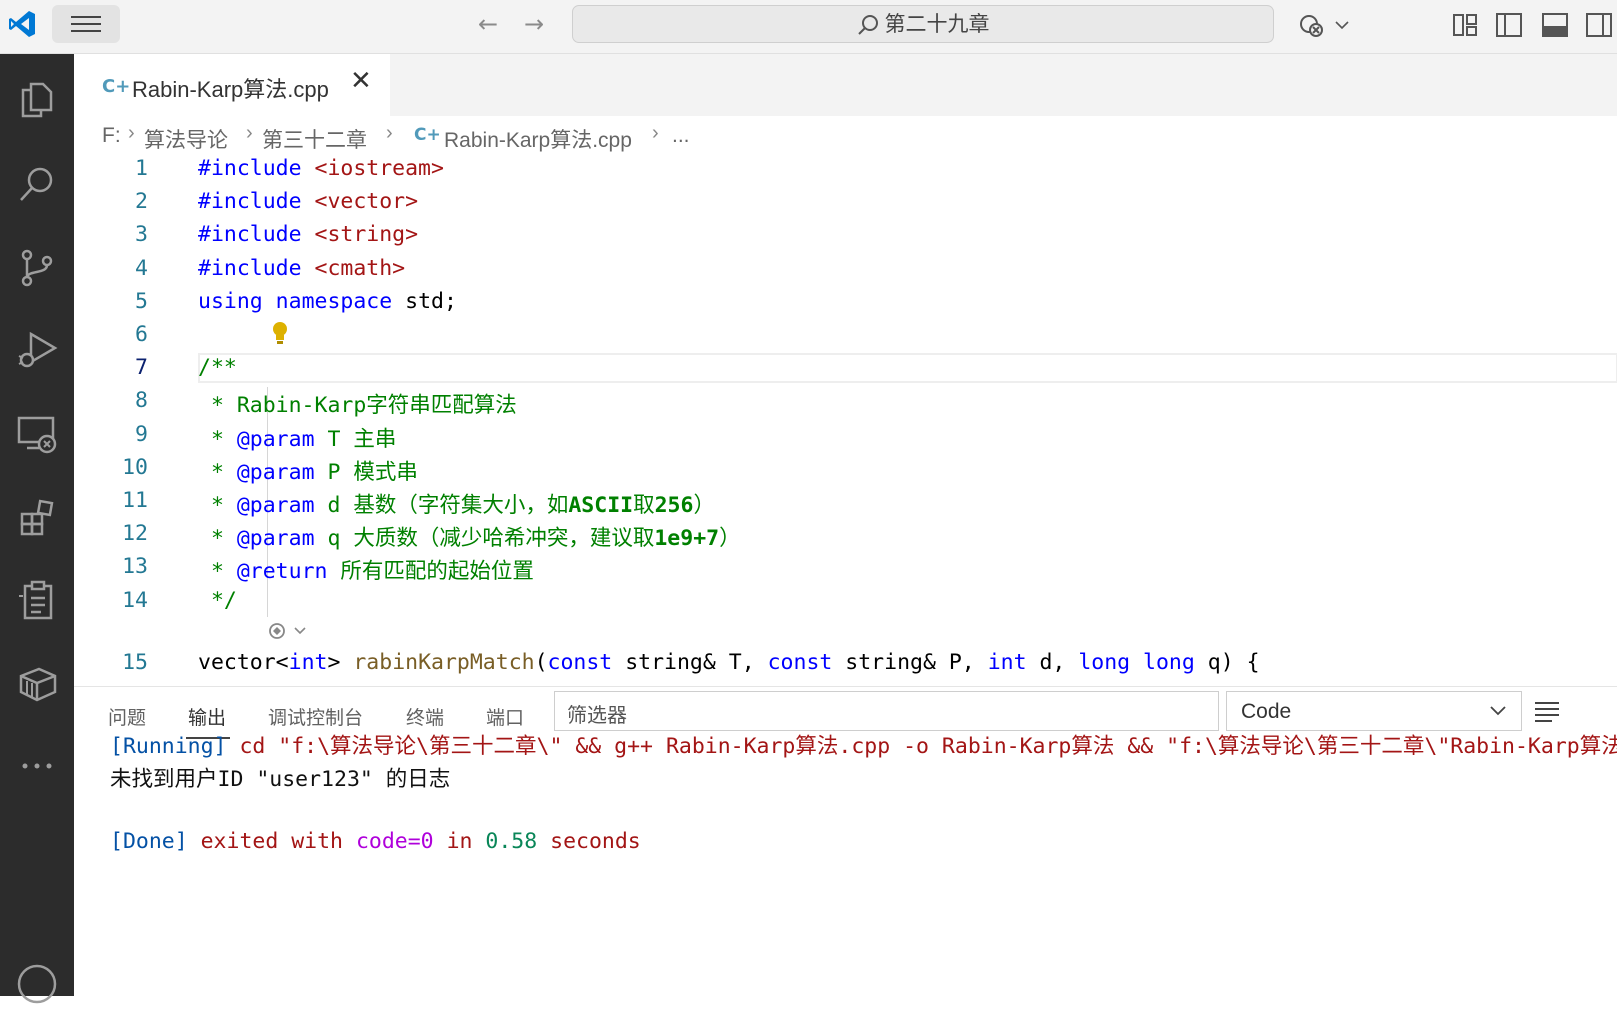 Image resolution: width=1617 pixels, height=1014 pixels. What do you see at coordinates (179, 600) in the screenshot?
I see `code-line: 14 */` at bounding box center [179, 600].